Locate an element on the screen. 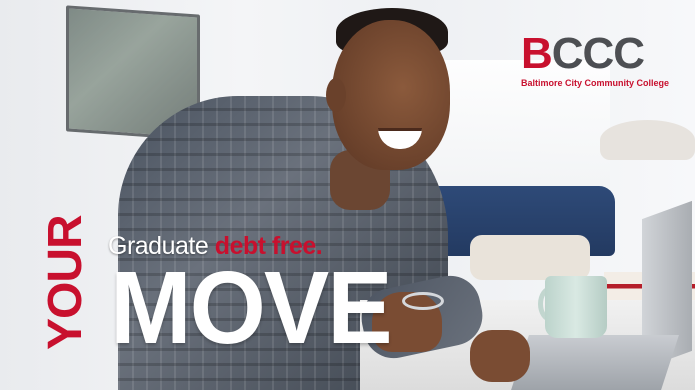 The width and height of the screenshot is (695, 390). bracelet is located at coordinates (423, 301).